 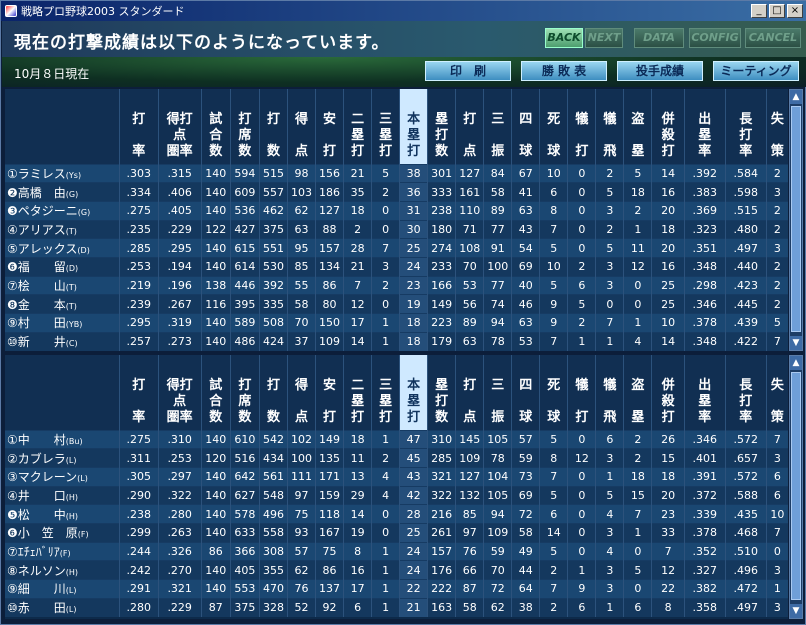 I want to click on player-name-cell: ⑤アレックス(D), so click(x=62, y=248).